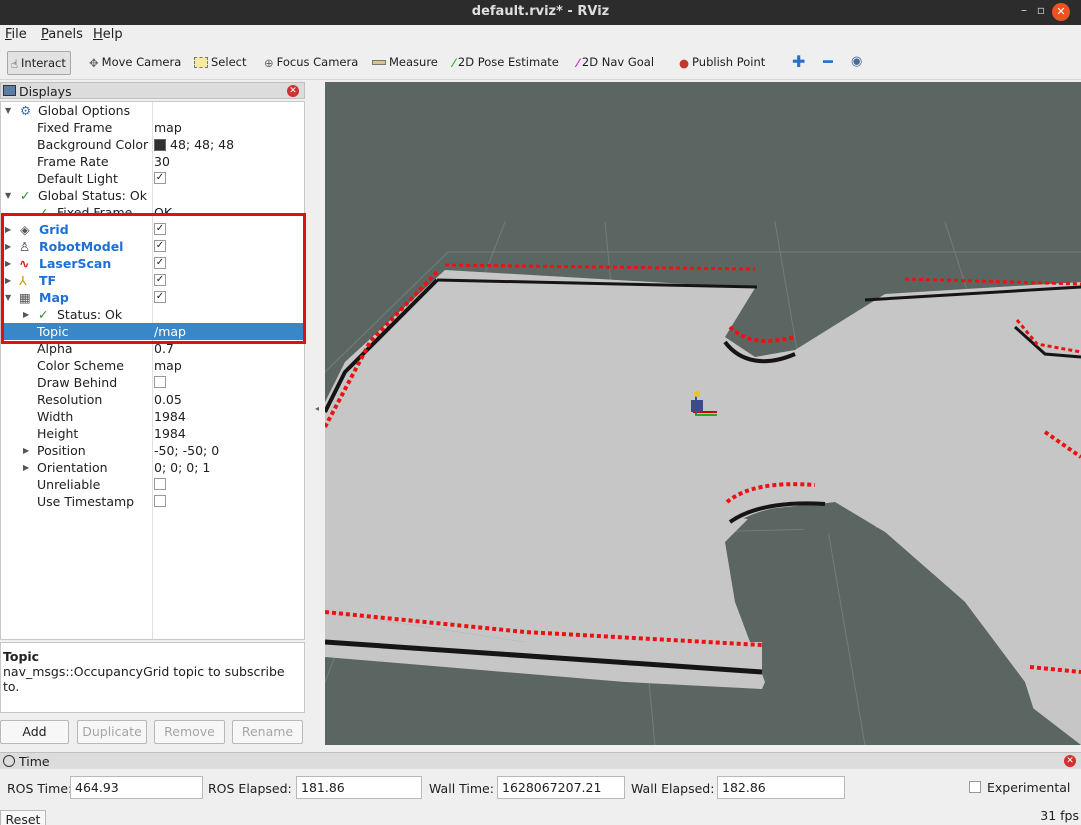 The image size is (1081, 825). What do you see at coordinates (160, 501) in the screenshot?
I see `use-timestamp-checkbox` at bounding box center [160, 501].